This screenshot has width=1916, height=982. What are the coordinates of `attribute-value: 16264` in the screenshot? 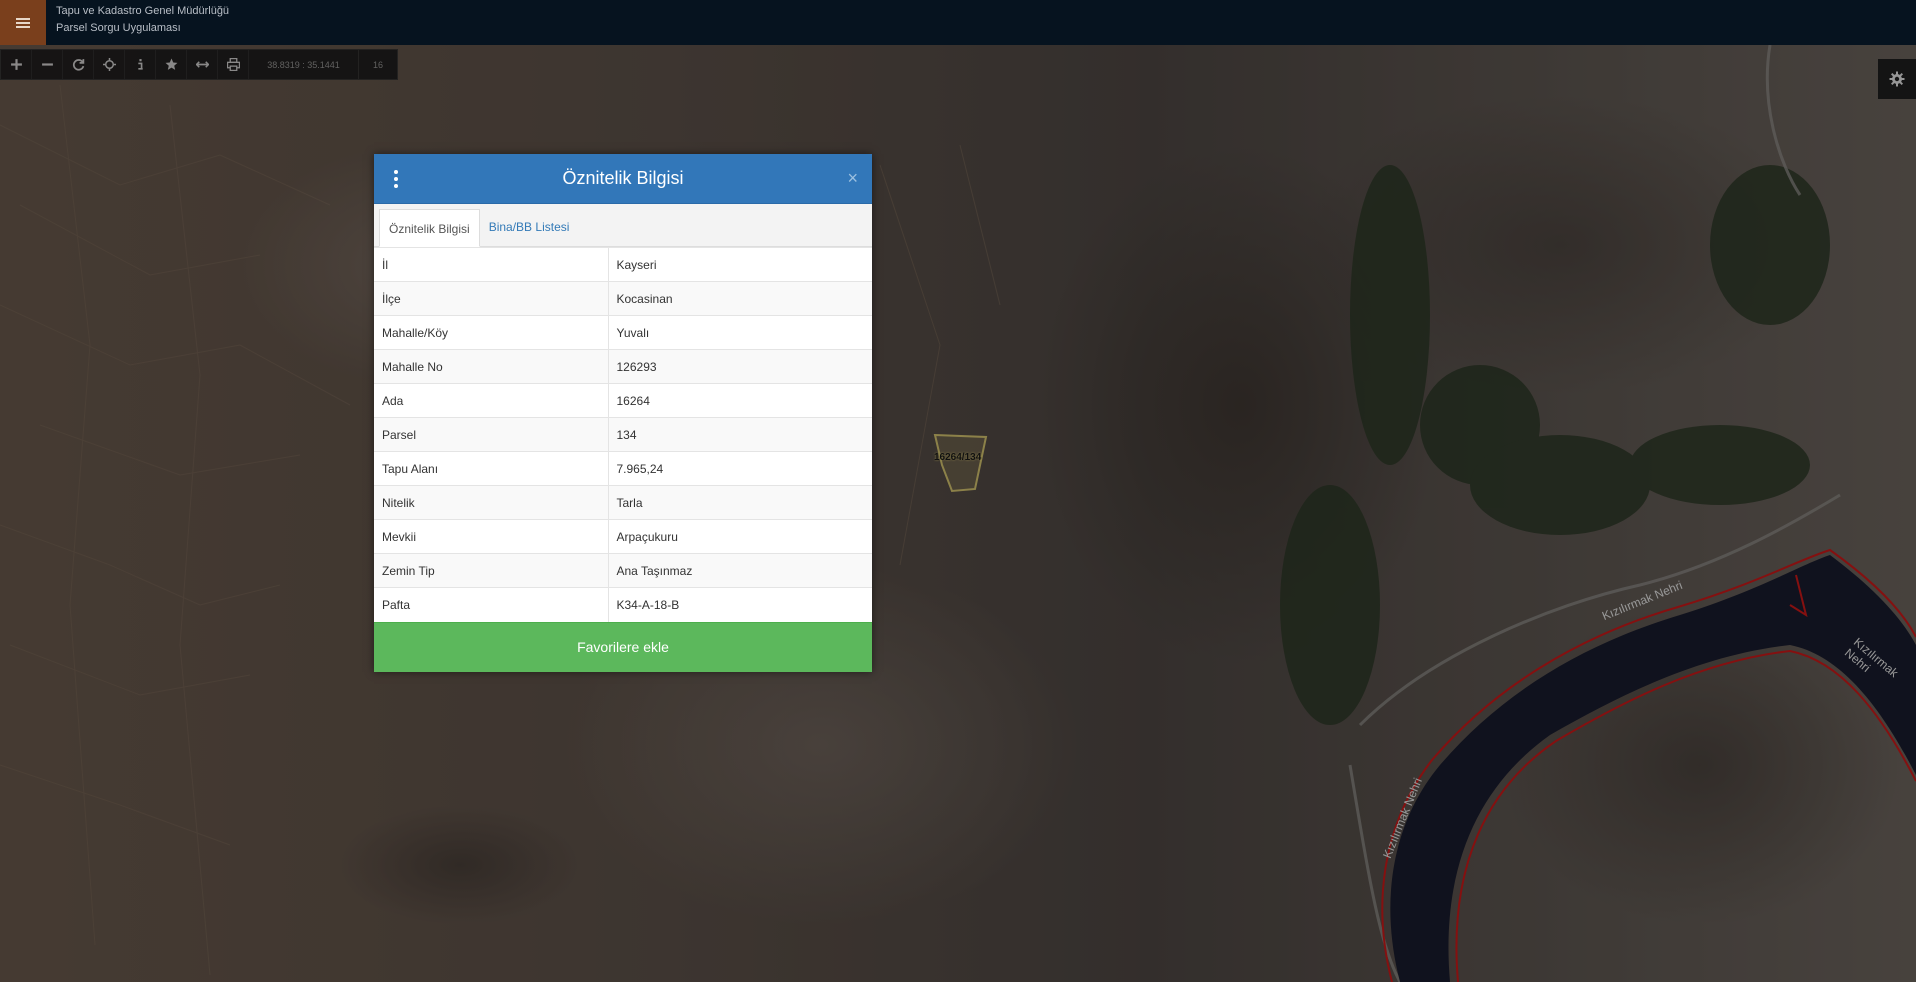 It's located at (740, 400).